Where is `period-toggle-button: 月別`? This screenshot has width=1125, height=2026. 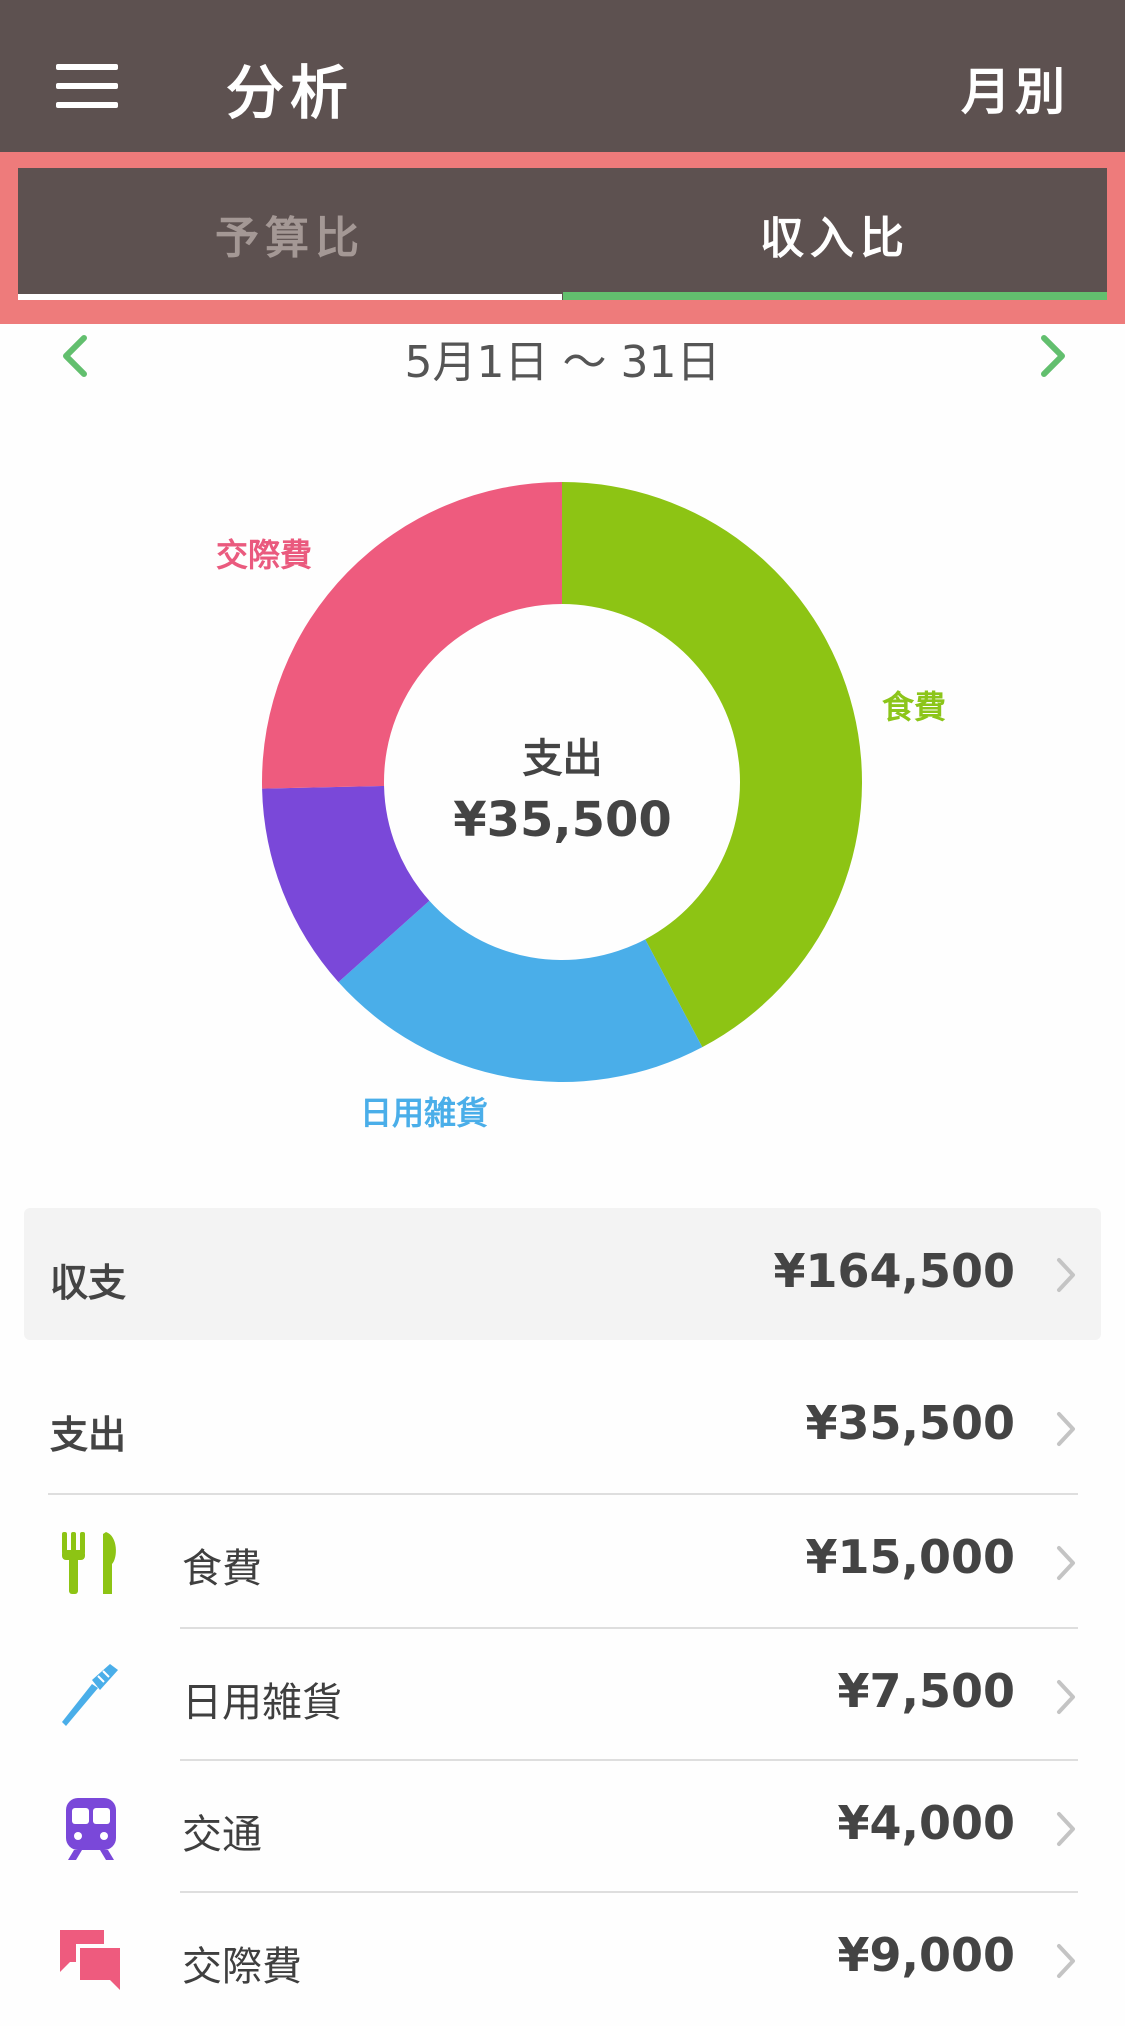 period-toggle-button: 月別 is located at coordinates (1015, 88).